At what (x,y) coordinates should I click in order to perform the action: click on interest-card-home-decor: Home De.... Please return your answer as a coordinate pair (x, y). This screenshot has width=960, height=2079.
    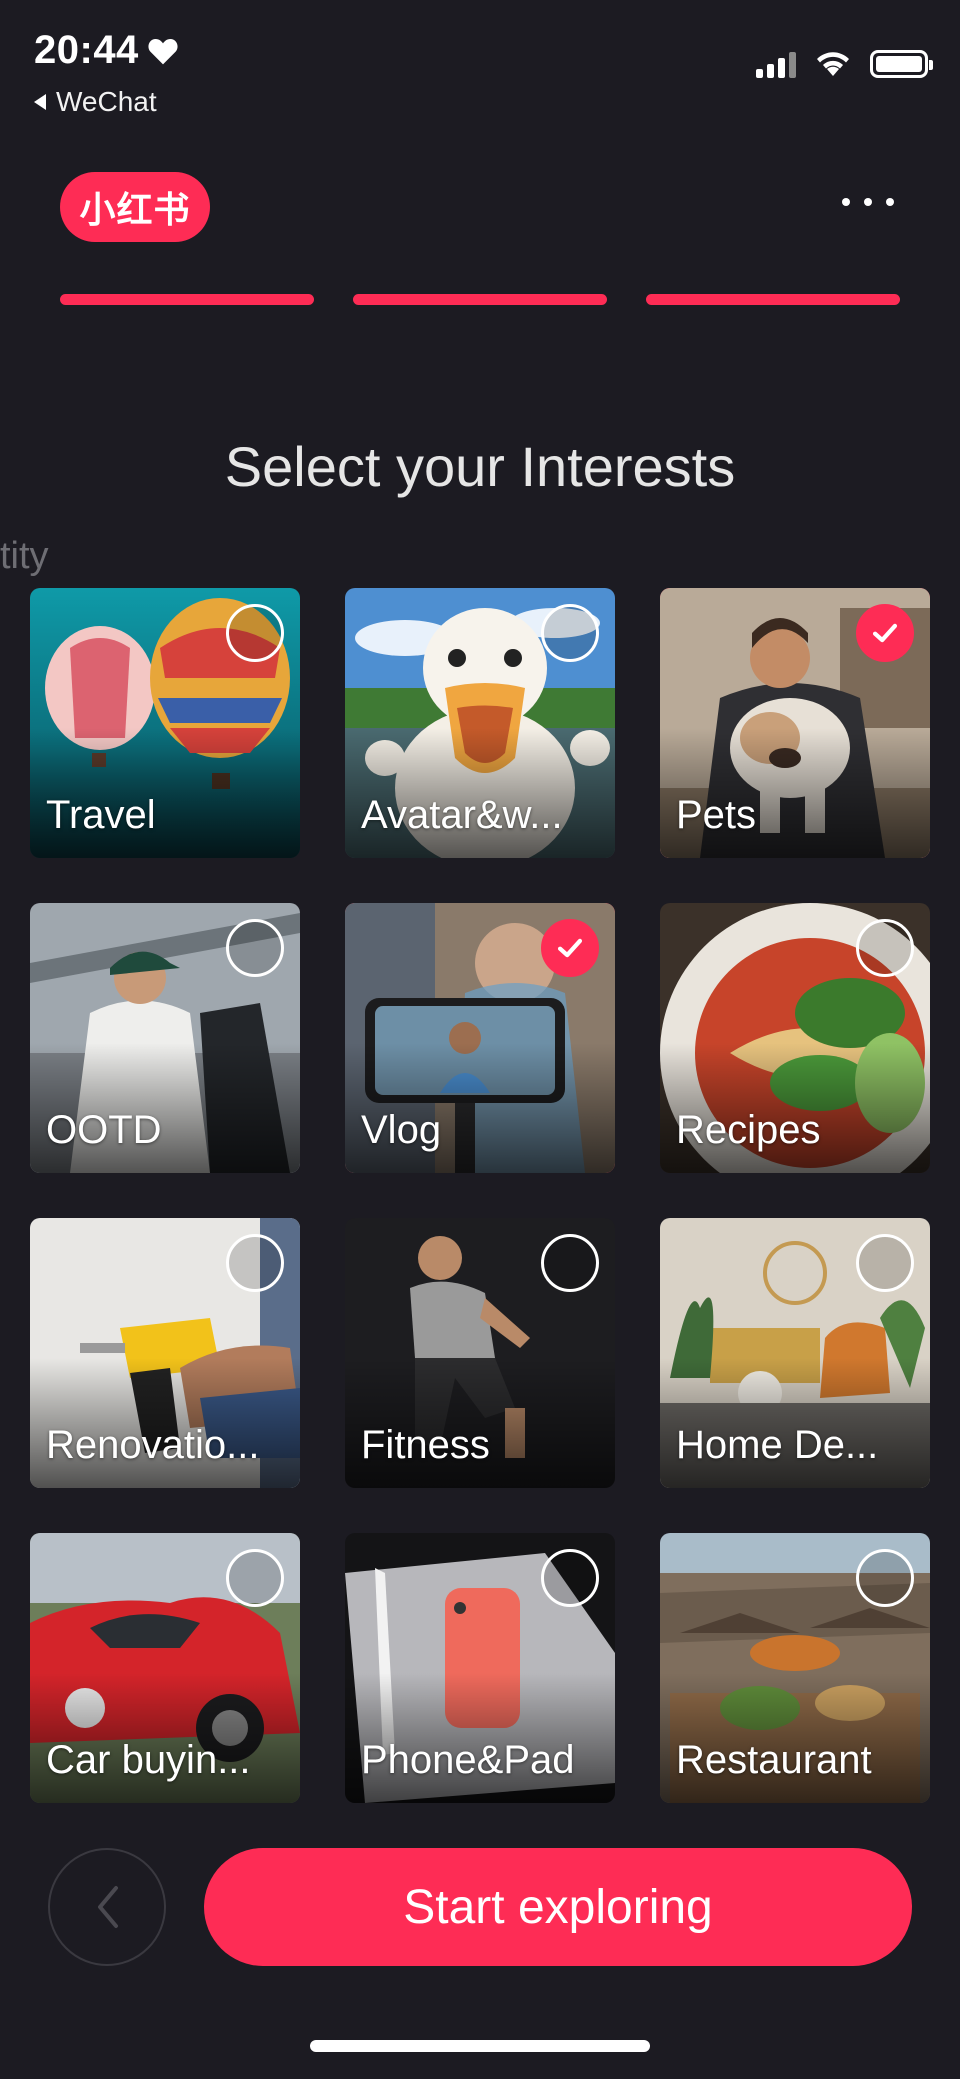
    Looking at the image, I should click on (795, 1353).